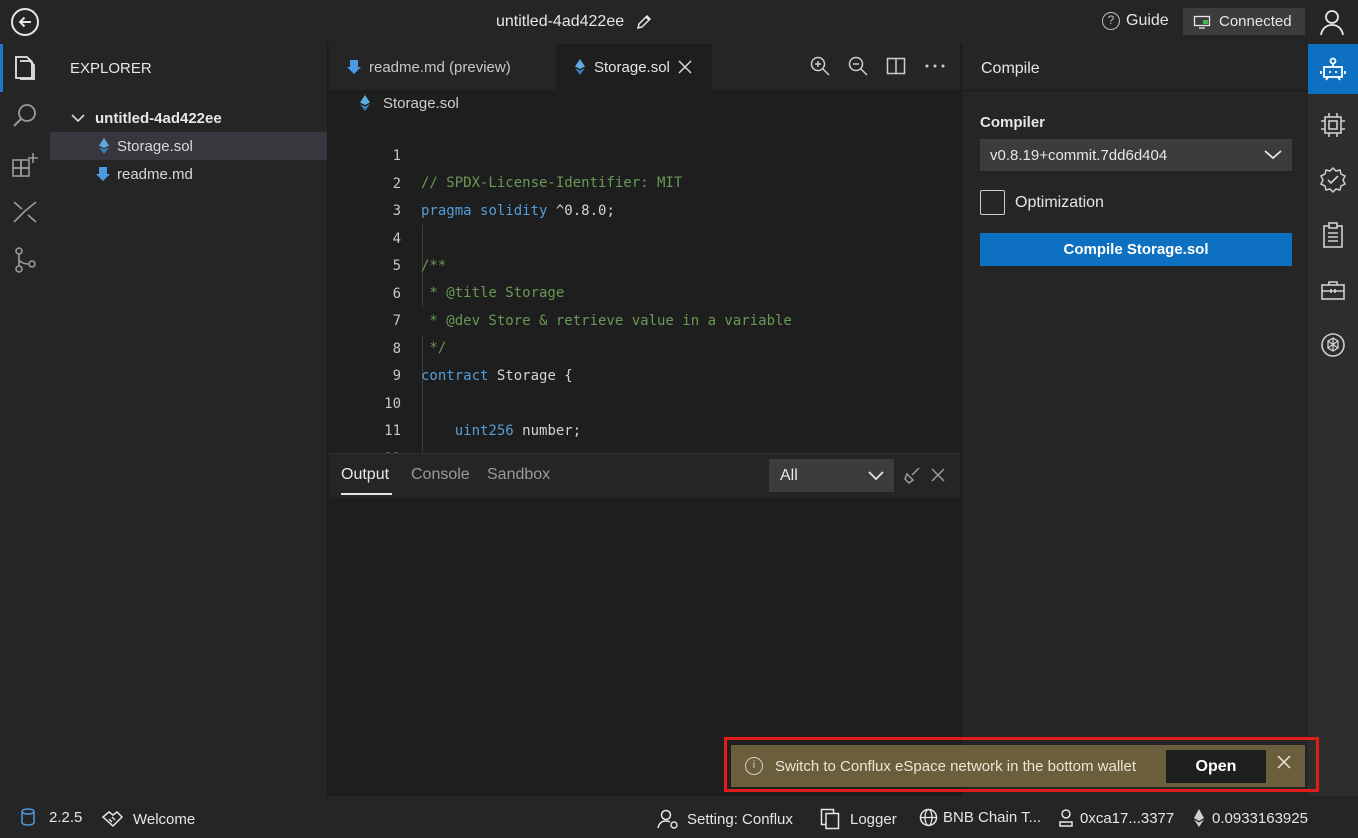  I want to click on tab-sandbox: Sandbox, so click(518, 475).